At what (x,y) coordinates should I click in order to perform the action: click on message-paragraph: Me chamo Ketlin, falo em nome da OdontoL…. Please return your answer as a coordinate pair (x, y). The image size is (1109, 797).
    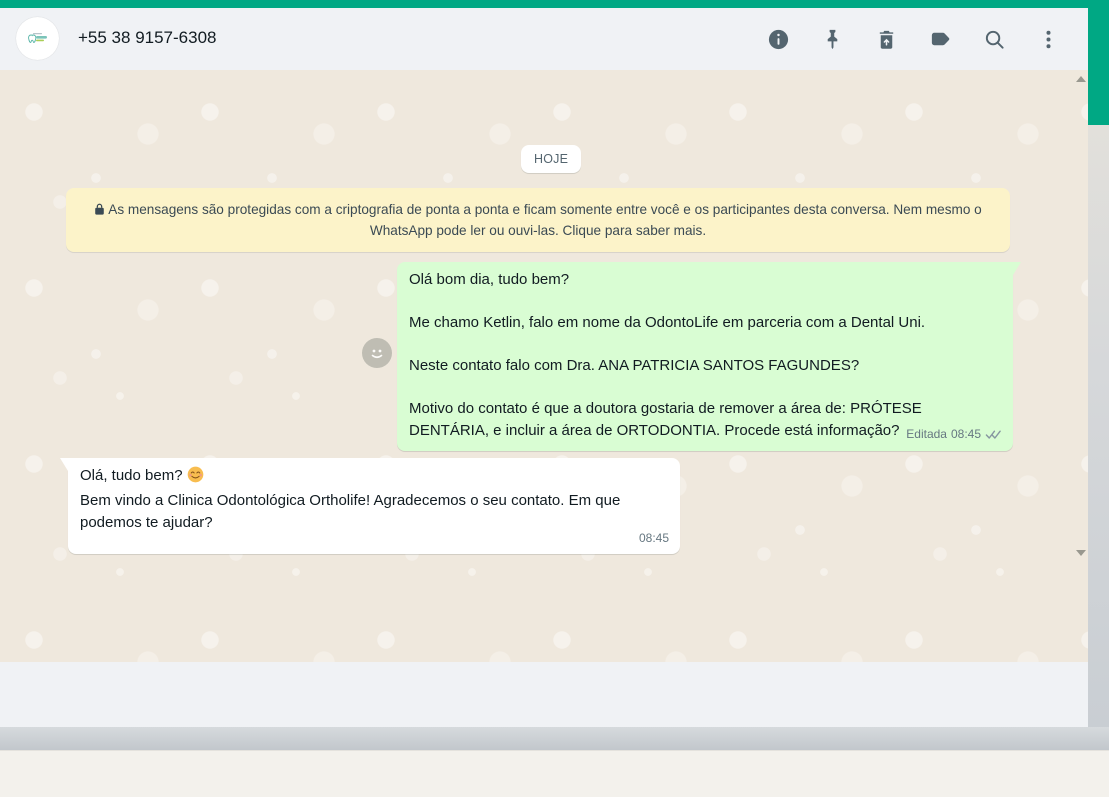
    Looking at the image, I should click on (667, 322).